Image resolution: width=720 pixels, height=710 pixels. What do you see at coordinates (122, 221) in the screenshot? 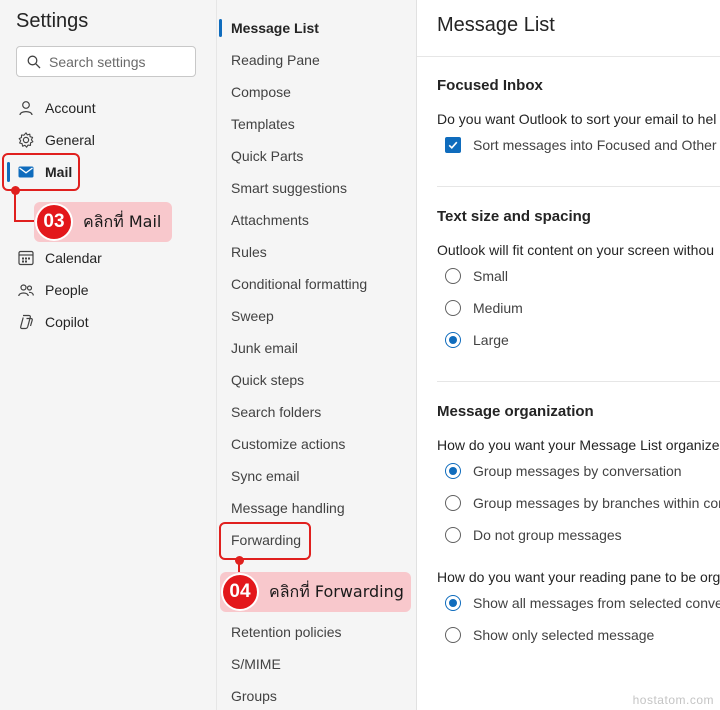
I see `step-03-text: คลิกที่ Mail` at bounding box center [122, 221].